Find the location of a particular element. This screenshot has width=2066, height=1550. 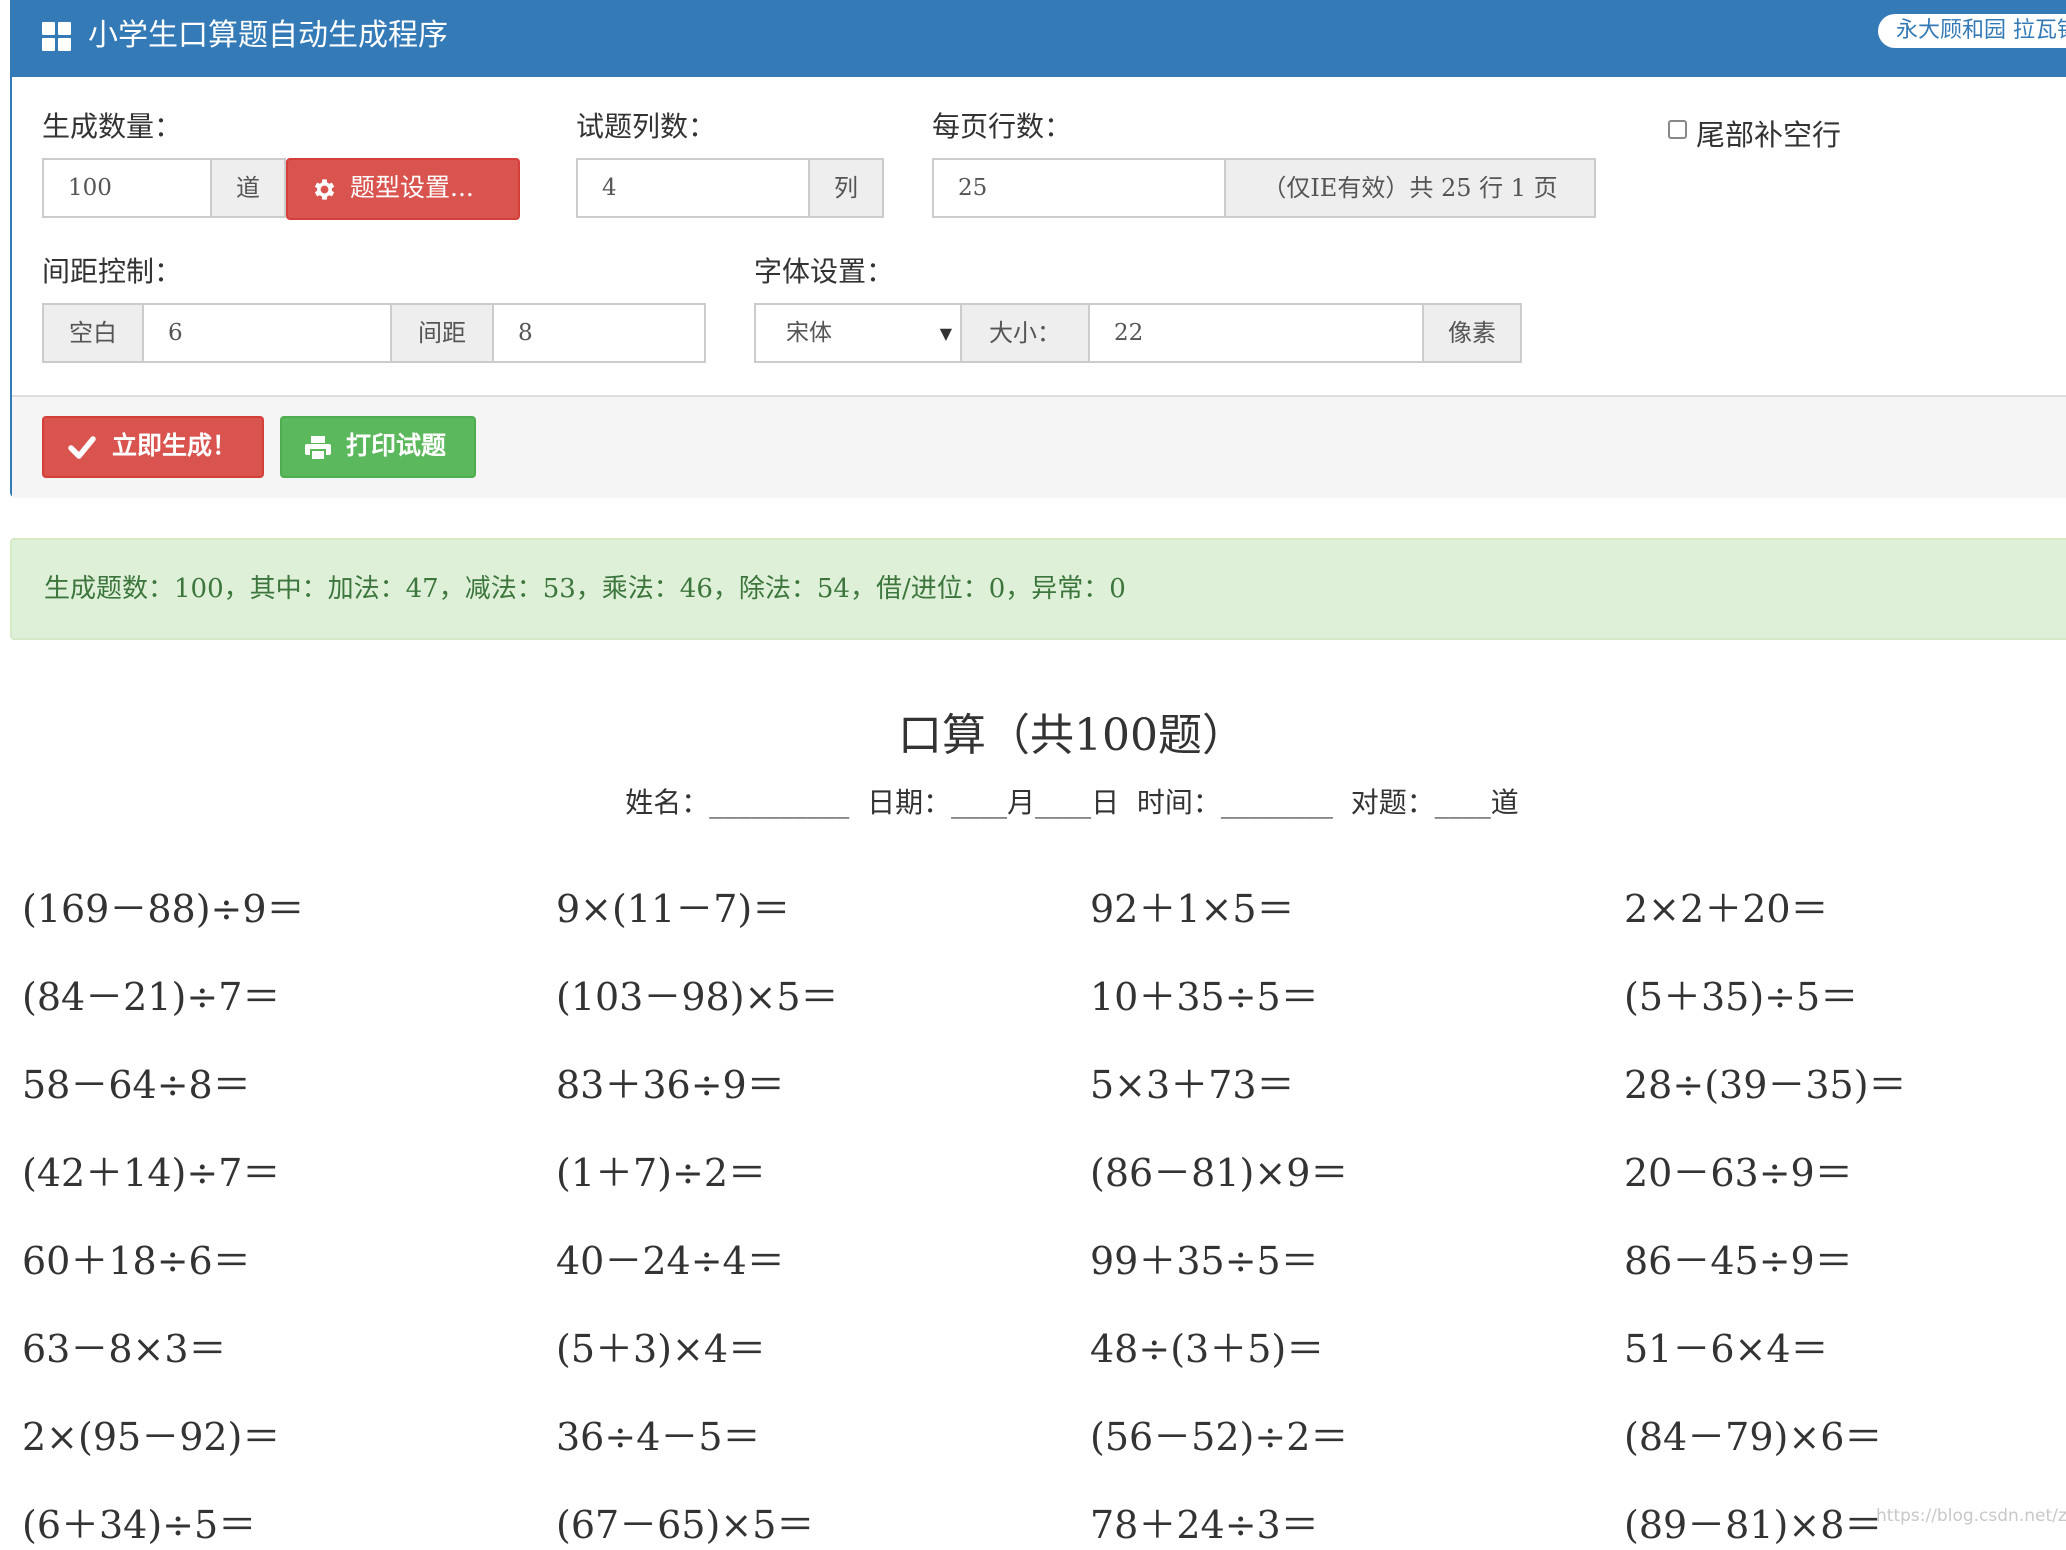

problem-item: (169－88)÷9＝ is located at coordinates (163, 909).